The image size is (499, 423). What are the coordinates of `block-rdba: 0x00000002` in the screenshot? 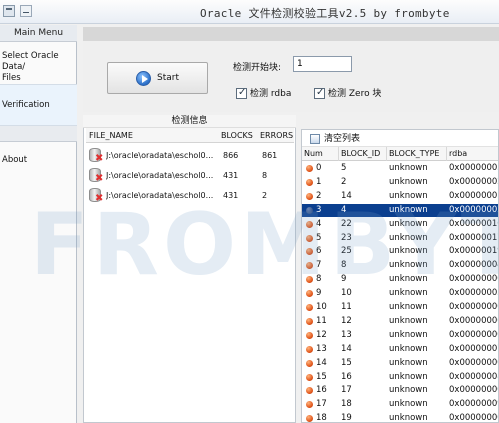 It's located at (473, 209).